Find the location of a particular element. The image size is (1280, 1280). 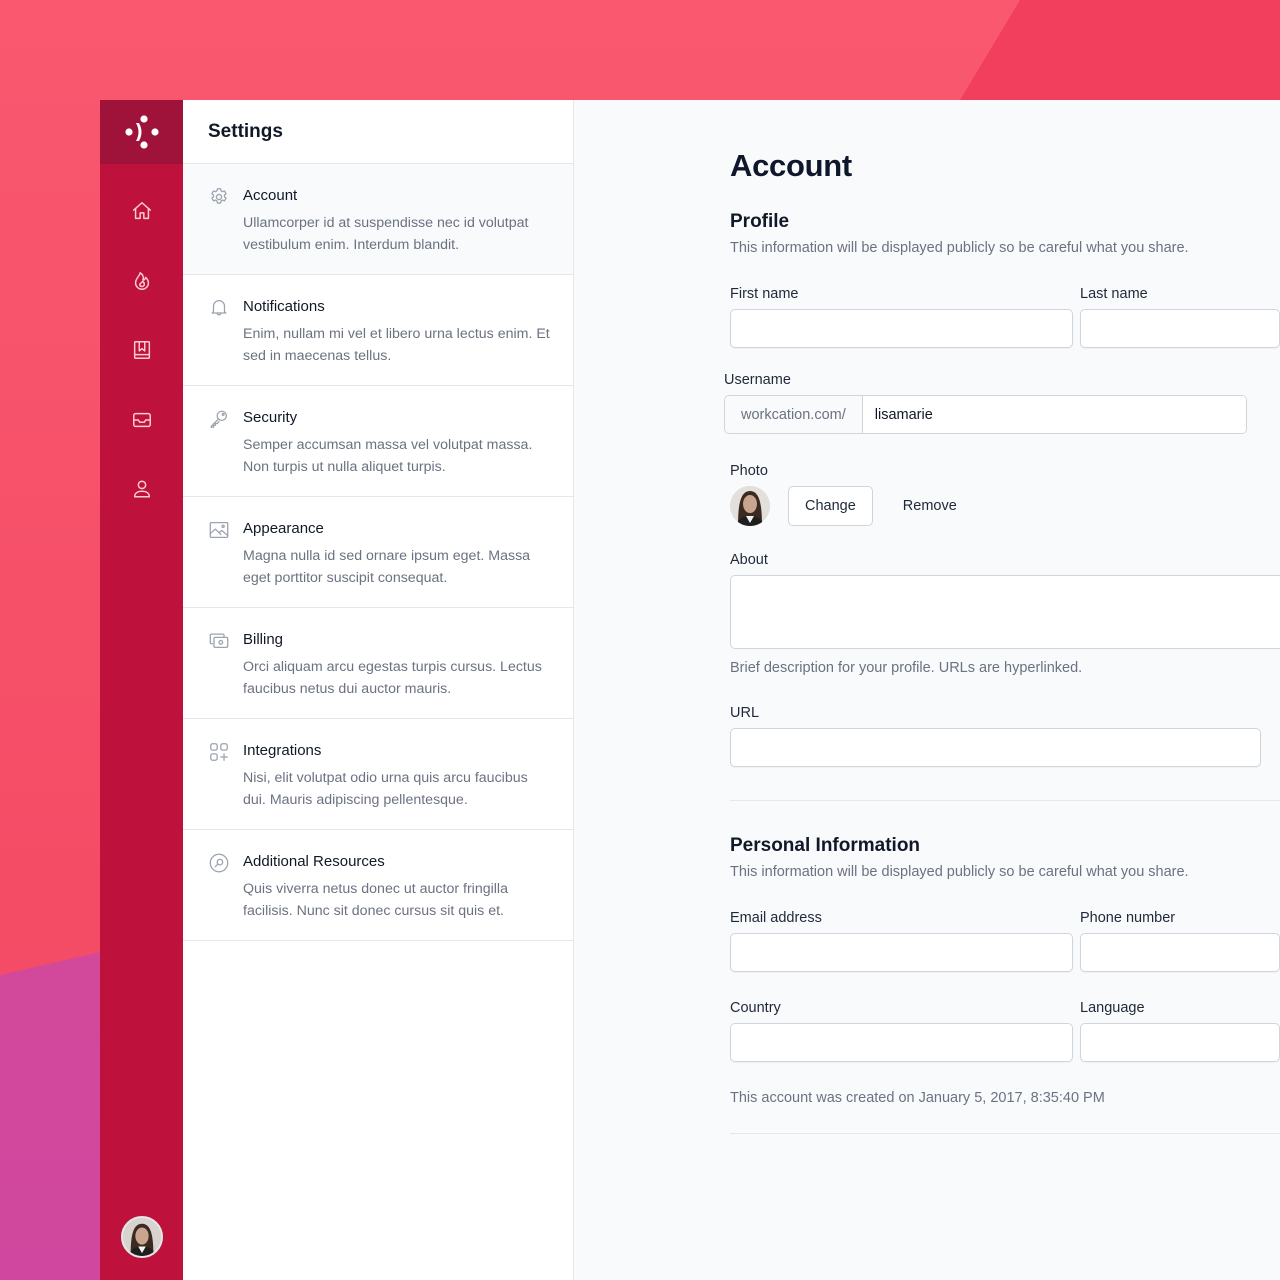

icon-rail is located at coordinates (141, 690).